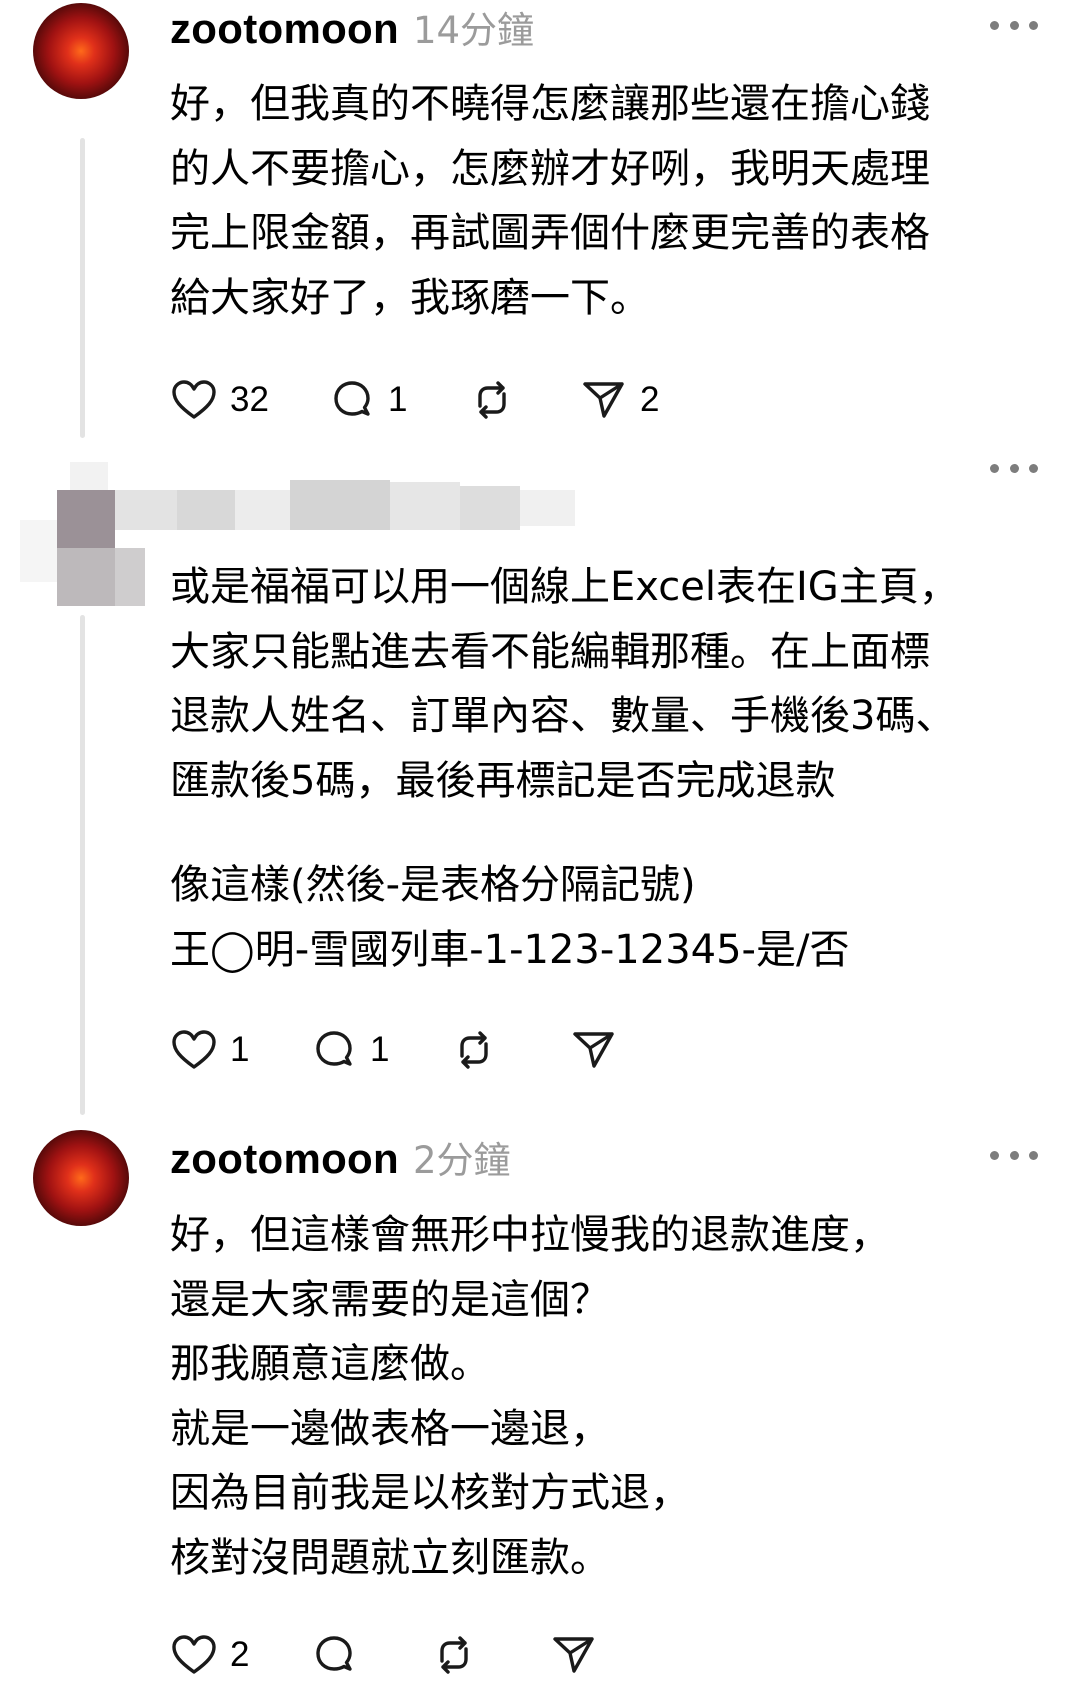 The width and height of the screenshot is (1079, 1690). I want to click on like-button: 32, so click(249, 400).